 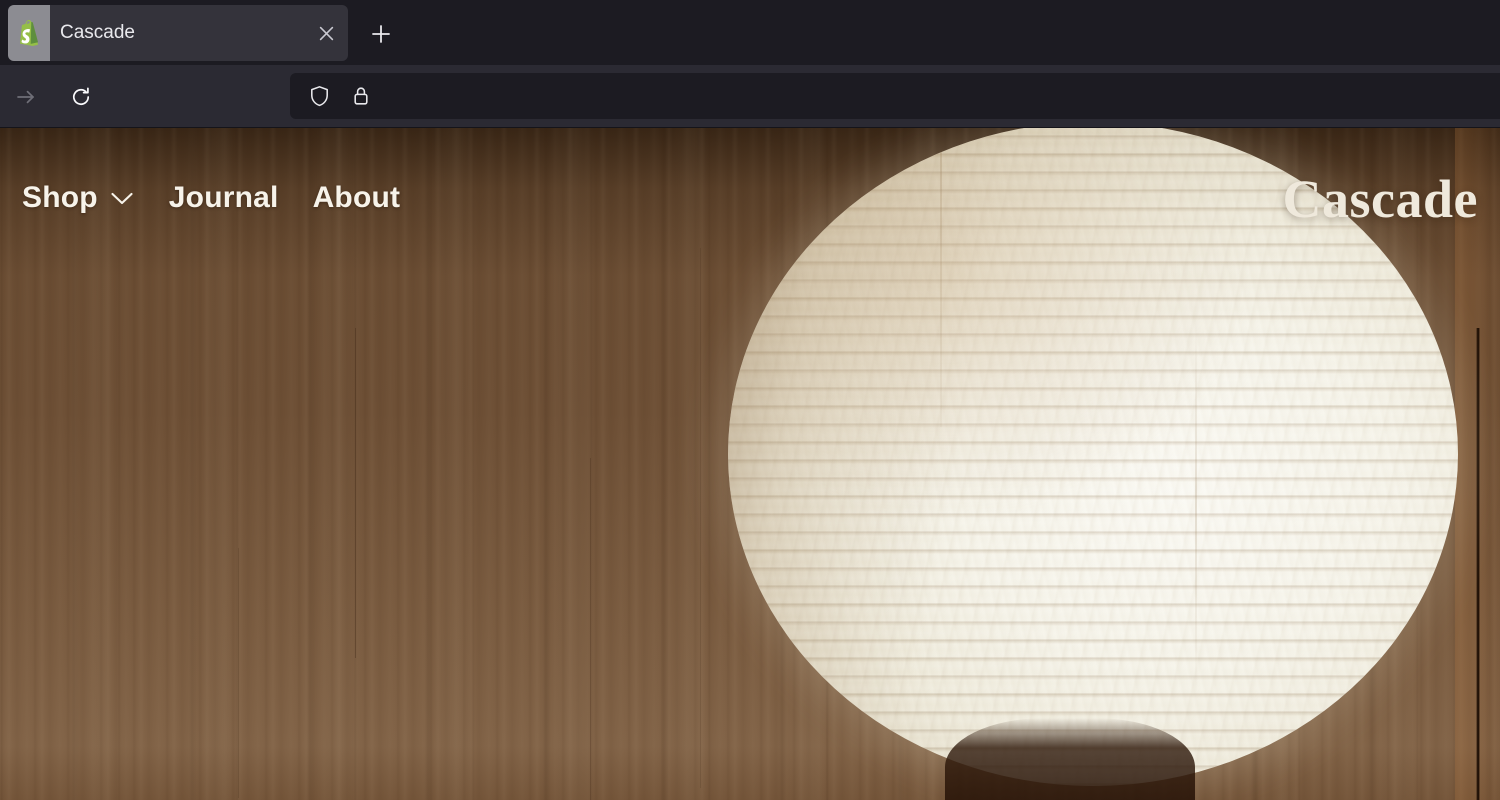 What do you see at coordinates (26, 97) in the screenshot?
I see `forward-button` at bounding box center [26, 97].